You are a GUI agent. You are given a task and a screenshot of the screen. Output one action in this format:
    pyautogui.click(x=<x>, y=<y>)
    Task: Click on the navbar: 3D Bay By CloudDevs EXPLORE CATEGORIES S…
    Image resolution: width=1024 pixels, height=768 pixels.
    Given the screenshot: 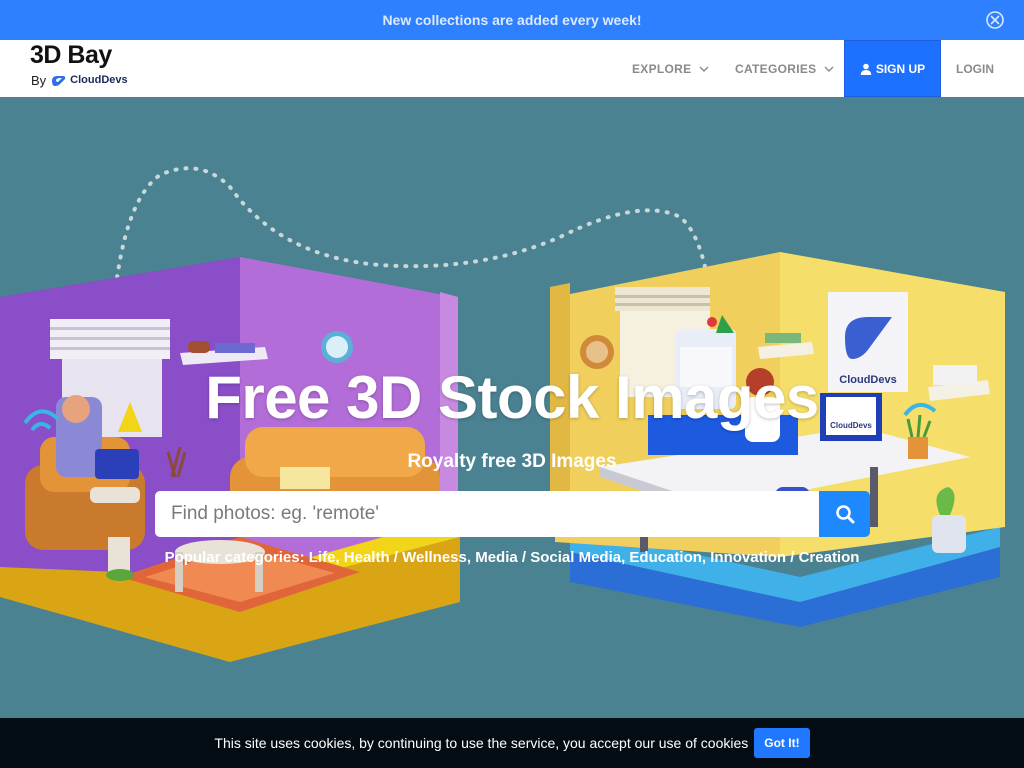 What is the action you would take?
    pyautogui.click(x=512, y=68)
    